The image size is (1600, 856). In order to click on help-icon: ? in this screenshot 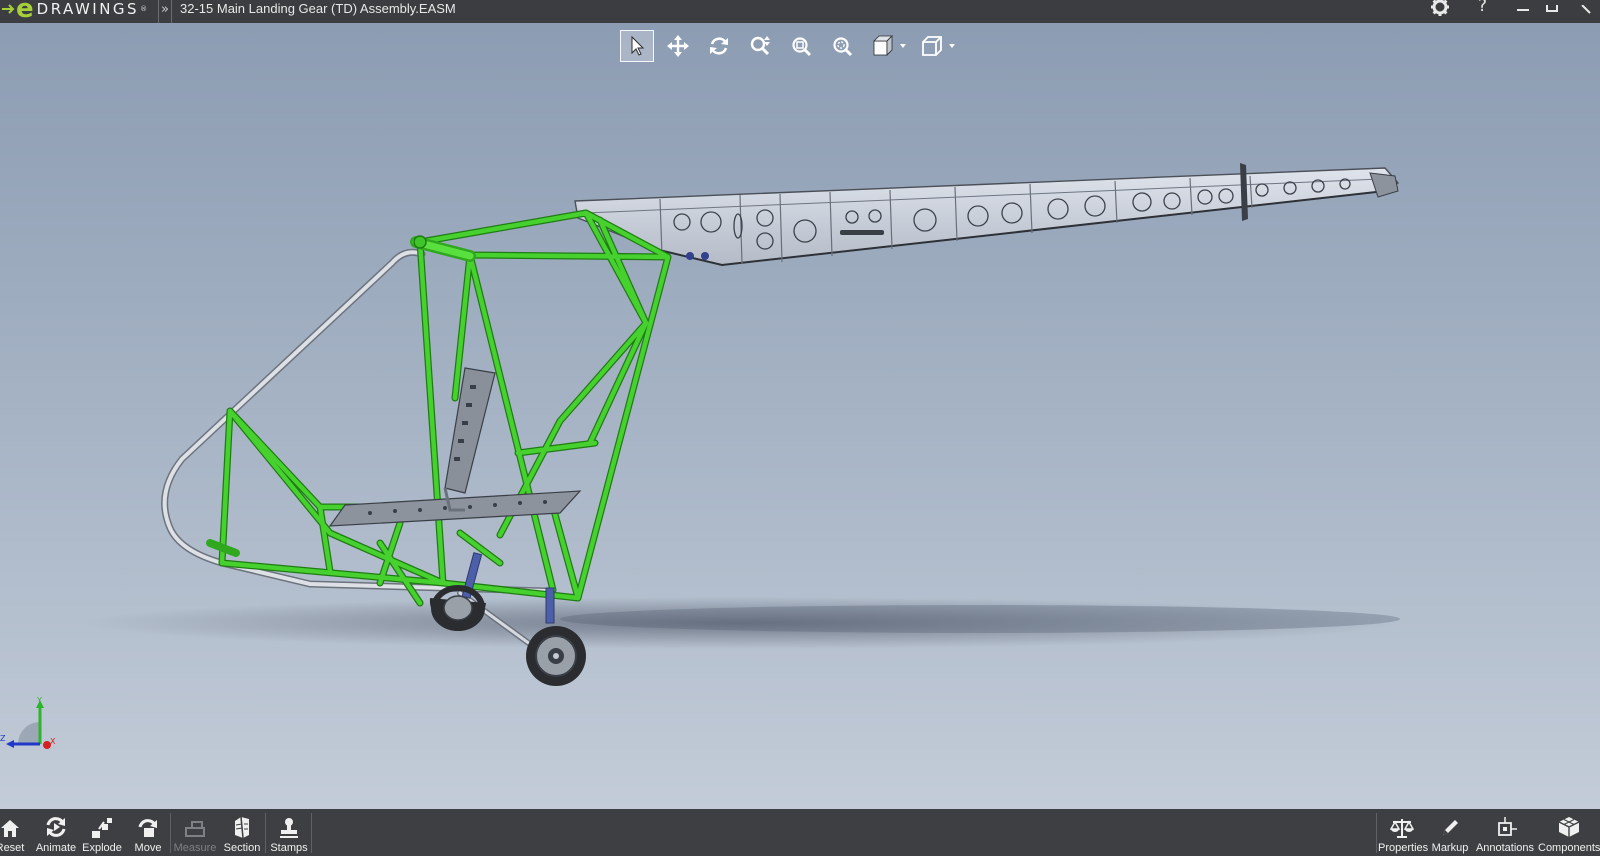, I will do `click(1483, 8)`.